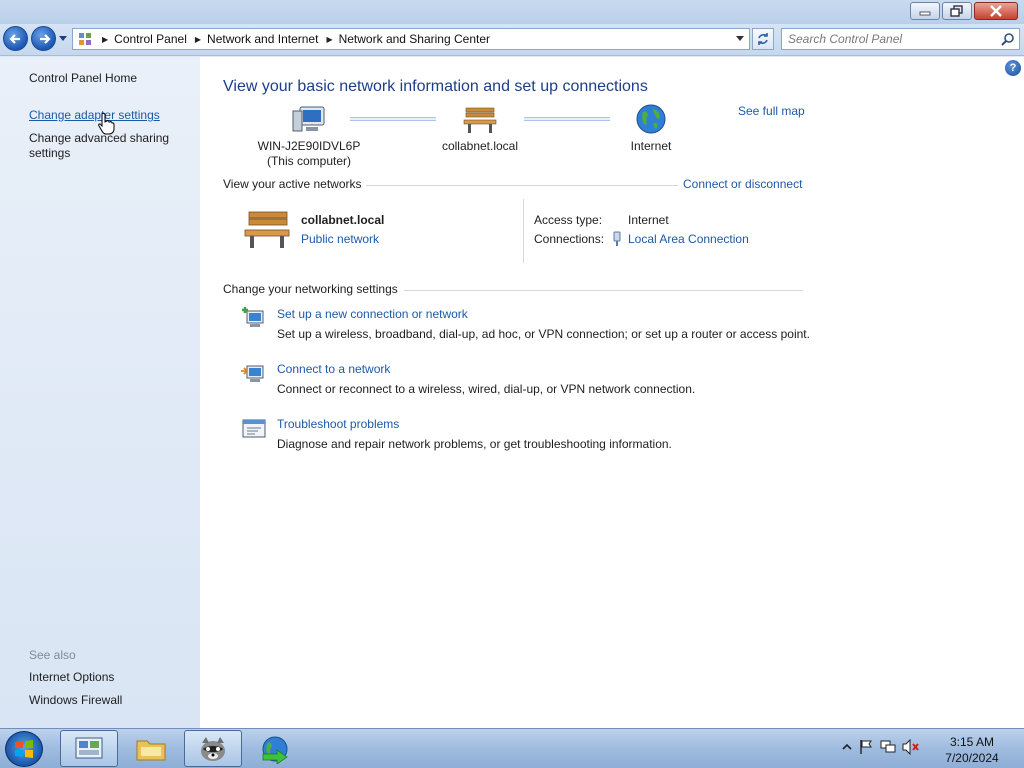 The image size is (1024, 768). I want to click on window-controls, so click(964, 11).